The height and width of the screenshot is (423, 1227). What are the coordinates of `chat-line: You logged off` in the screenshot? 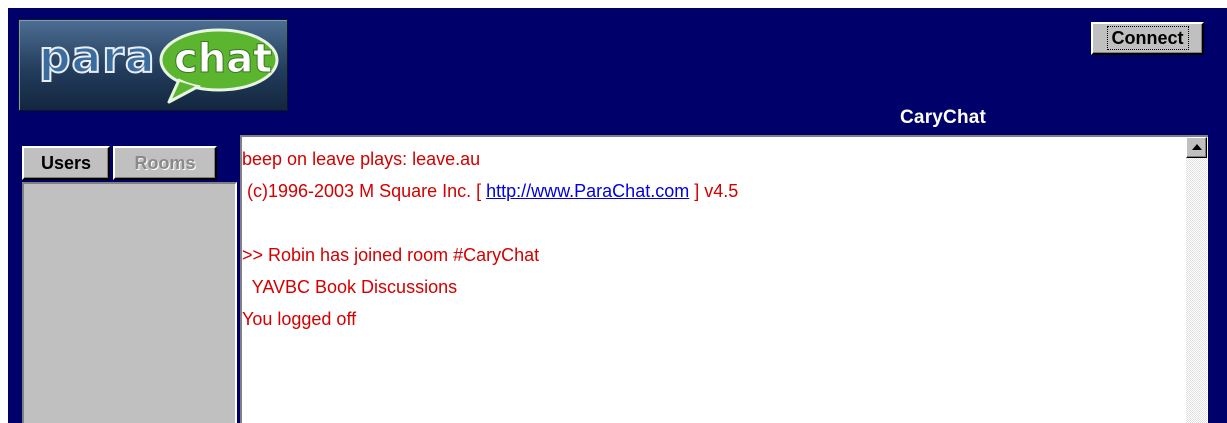 It's located at (299, 319).